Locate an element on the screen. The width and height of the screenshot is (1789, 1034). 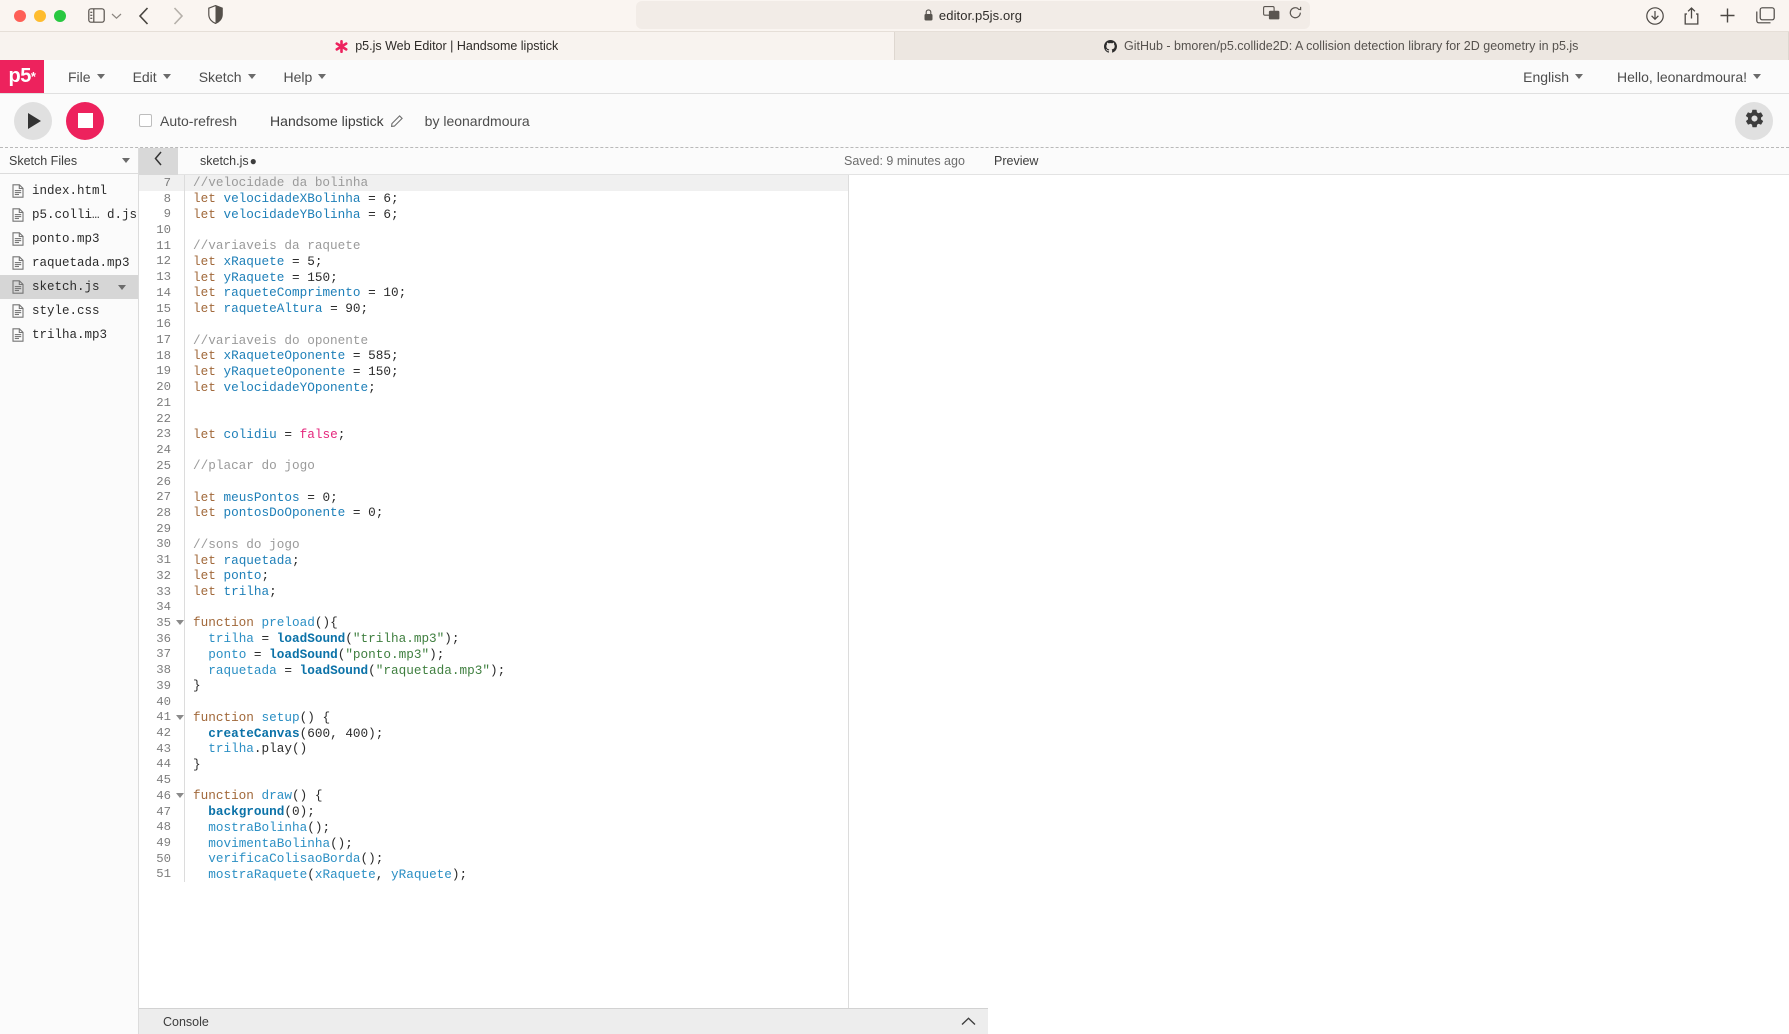
sketch-name-group: Handsome lipstick is located at coordinates (336, 121).